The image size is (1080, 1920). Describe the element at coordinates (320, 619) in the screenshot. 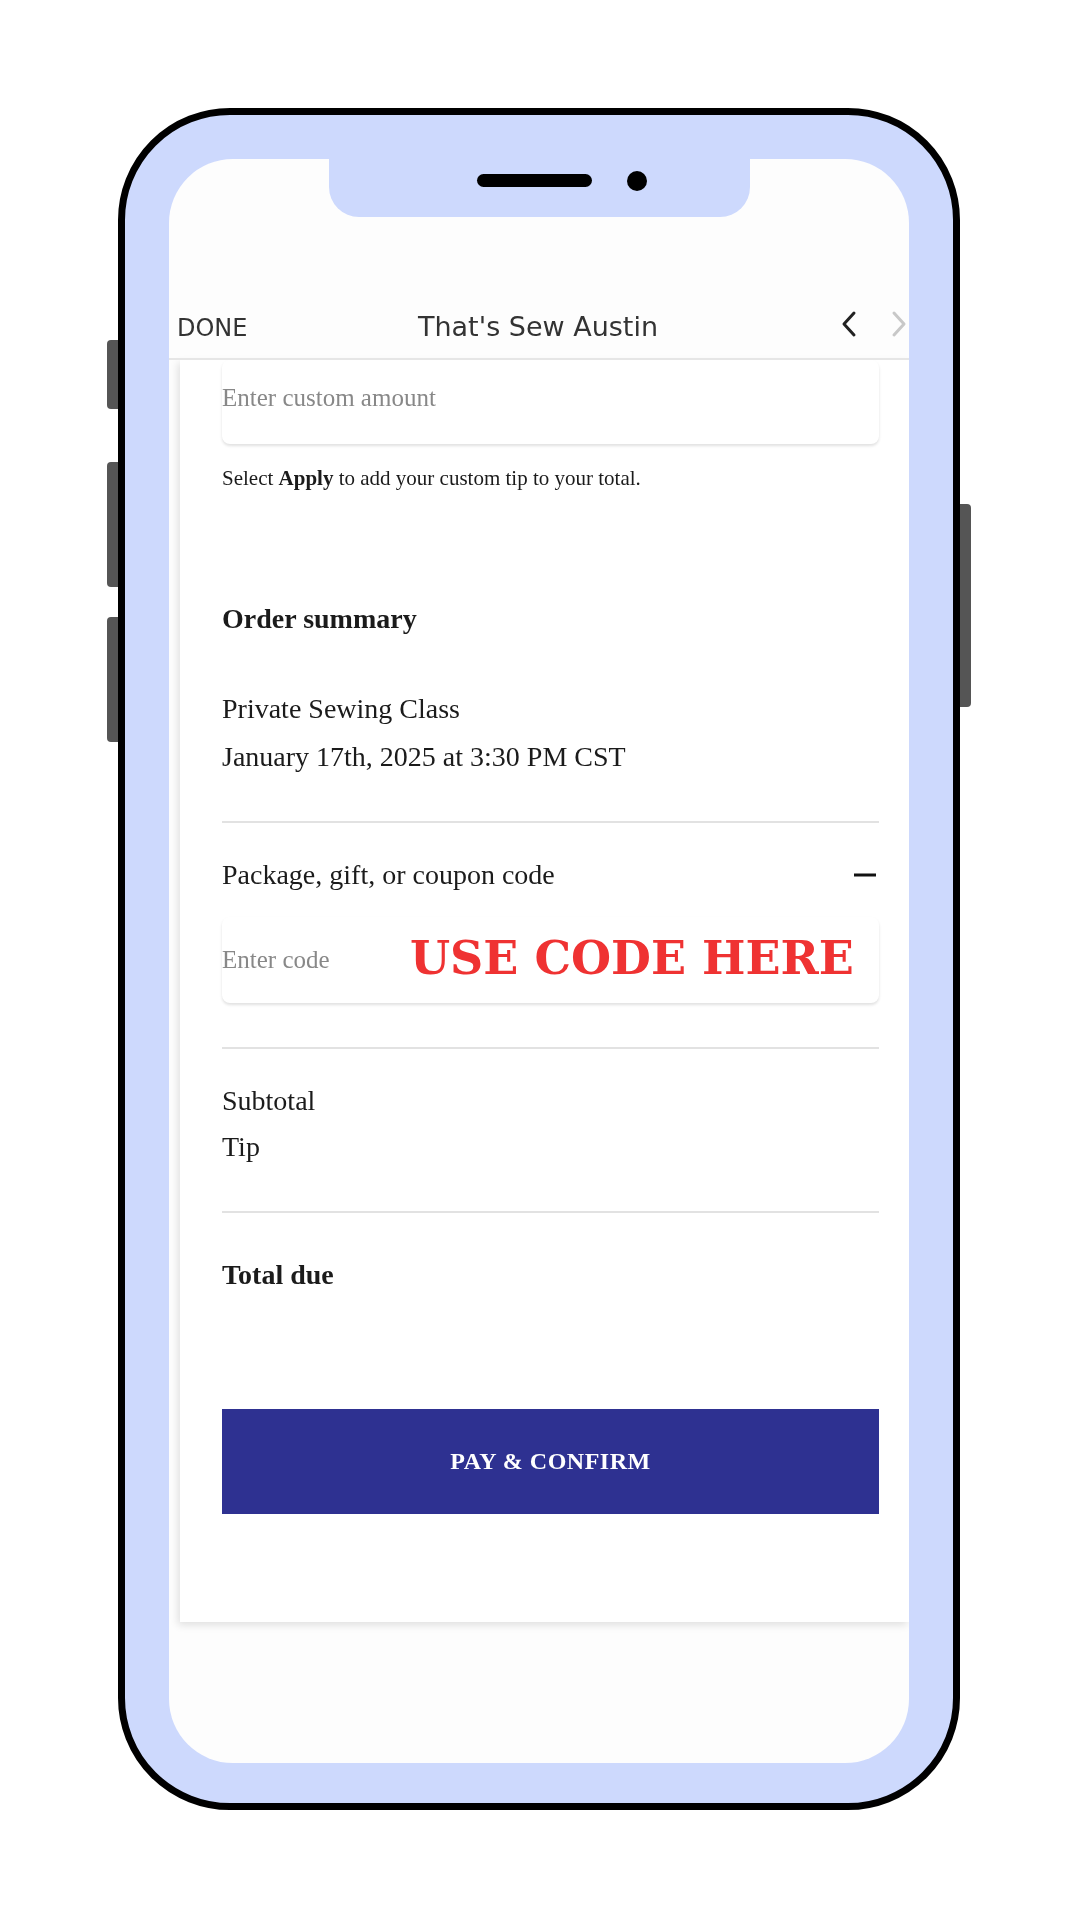

I see `order-summary-heading: Order summary` at that location.